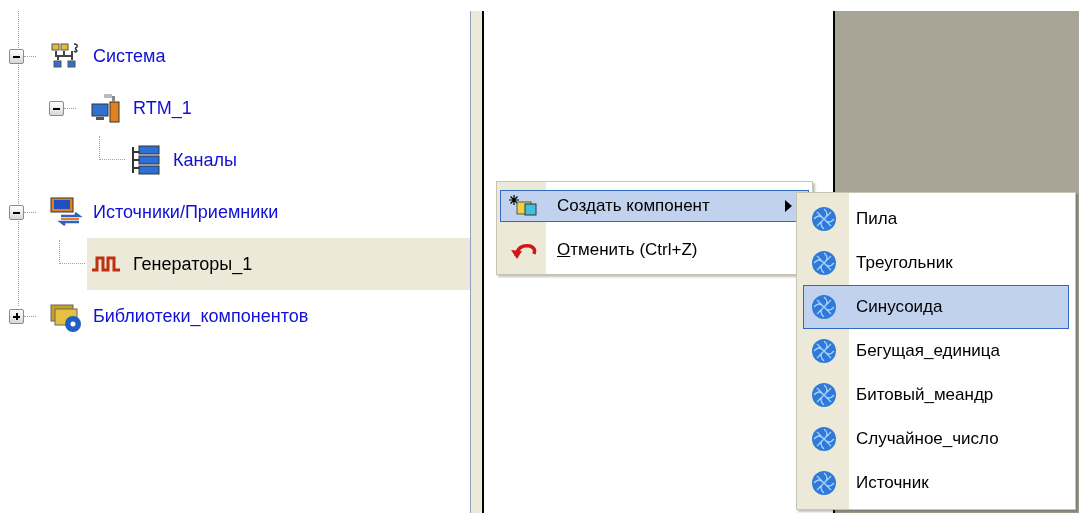 Image resolution: width=1079 pixels, height=513 pixels. What do you see at coordinates (936, 351) in the screenshot?
I see `menu-item: Бегущая_единица` at bounding box center [936, 351].